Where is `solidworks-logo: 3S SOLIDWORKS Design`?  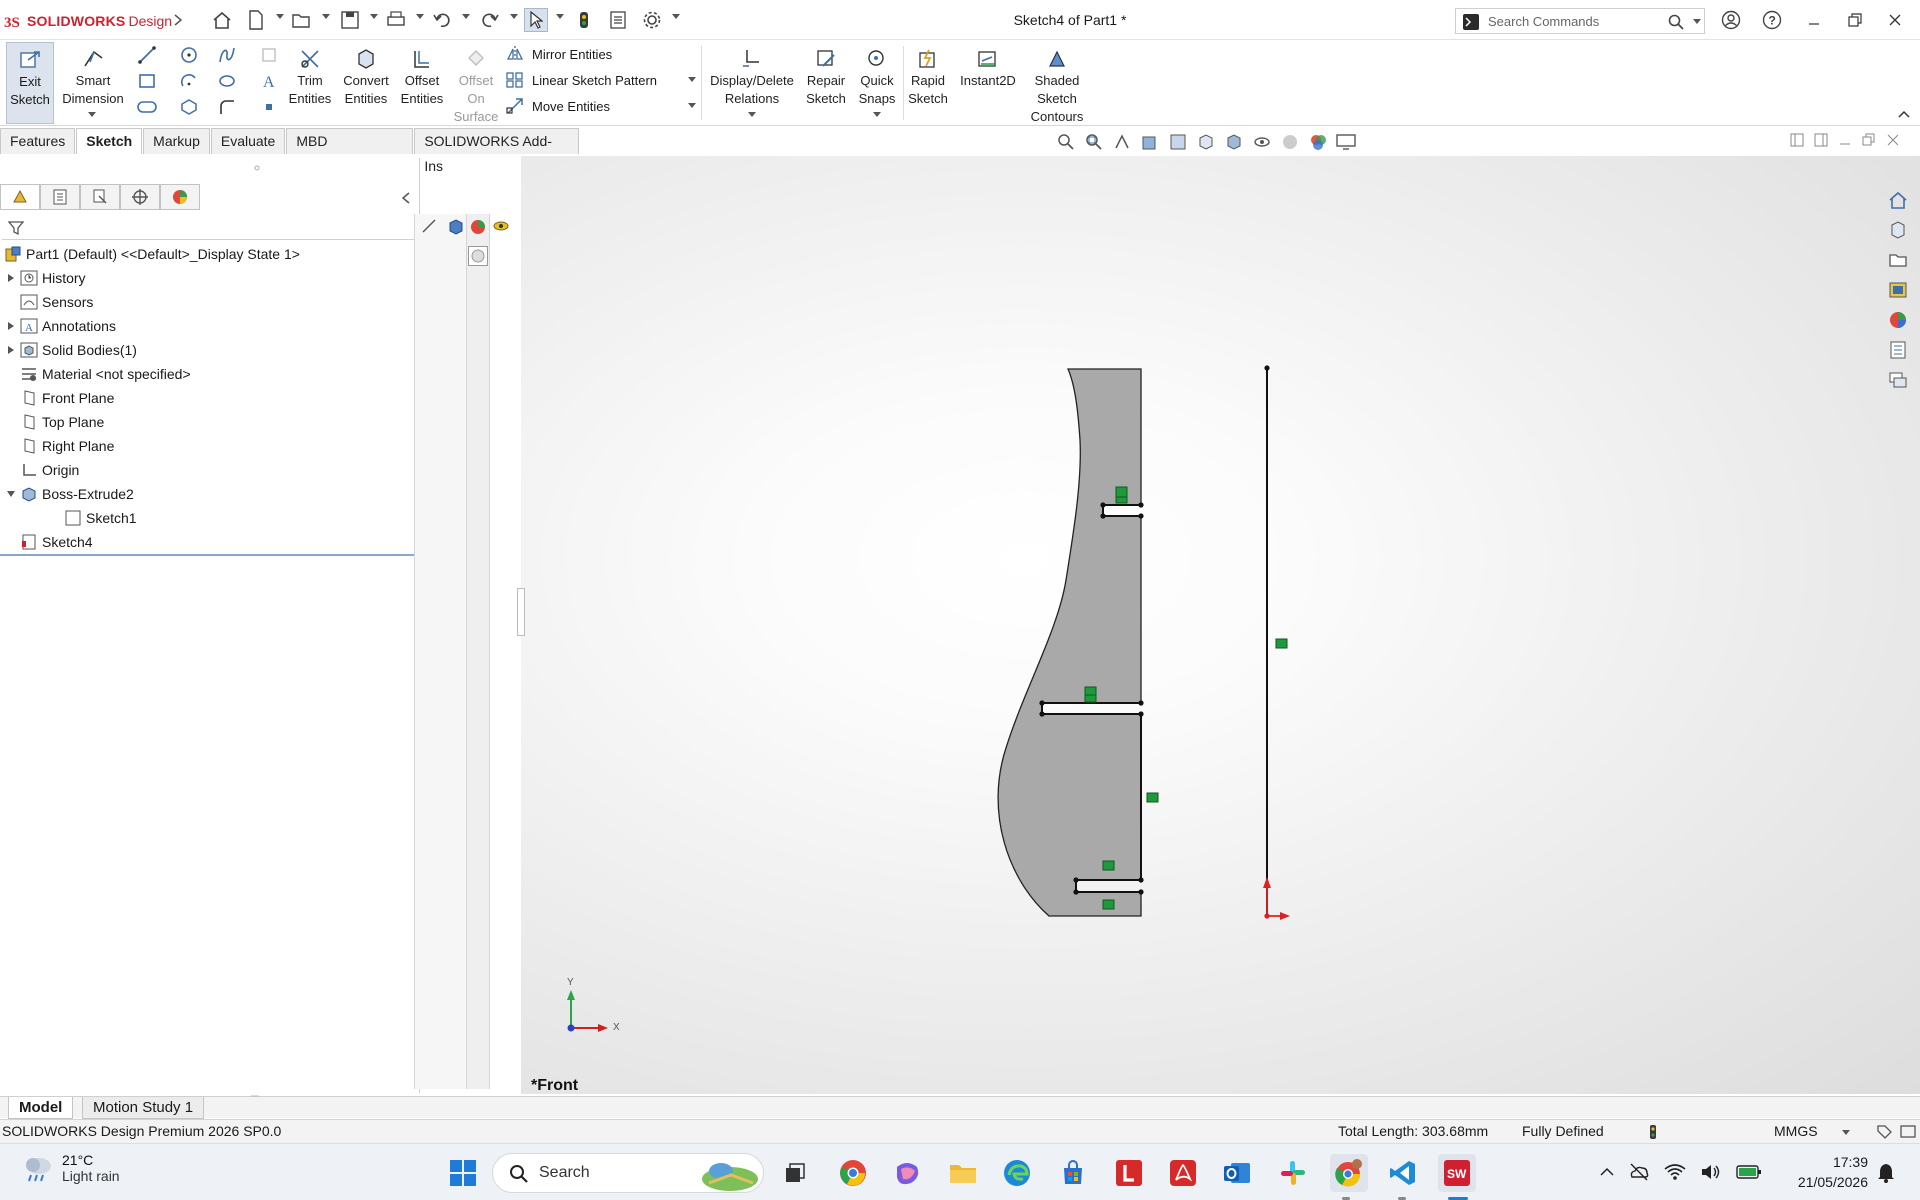
solidworks-logo: 3S SOLIDWORKS Design is located at coordinates (88, 21).